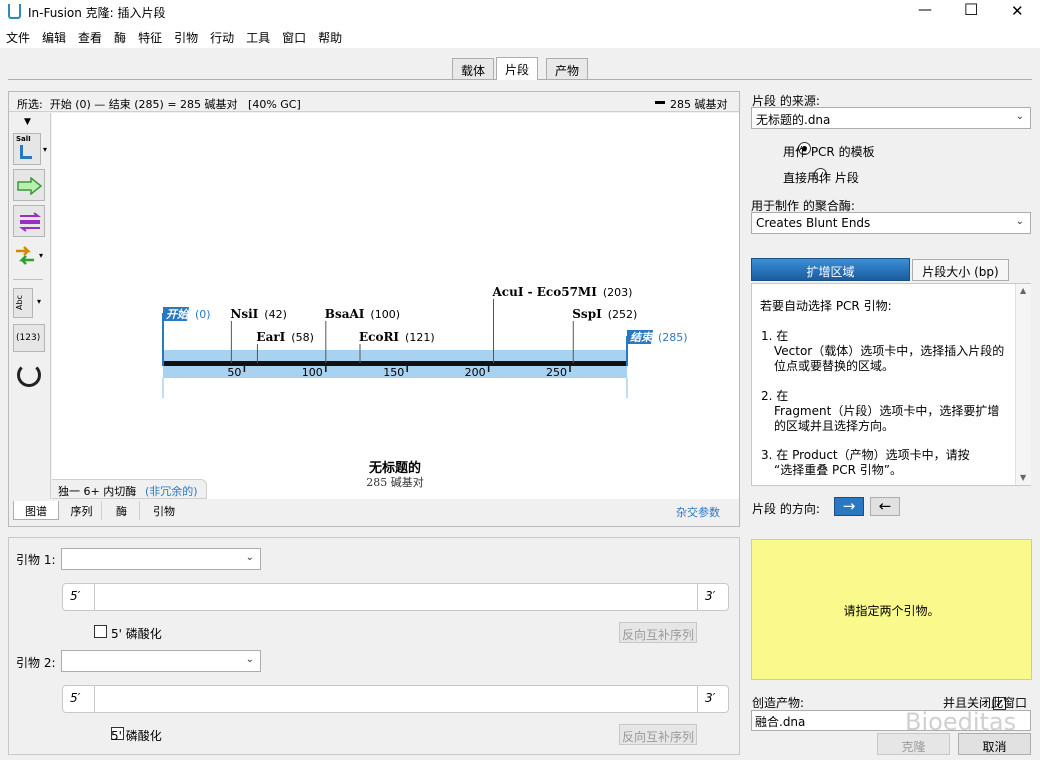 The height and width of the screenshot is (760, 1040). Describe the element at coordinates (658, 632) in the screenshot. I see `primer1-revcomp-button: 反向互补序列` at that location.